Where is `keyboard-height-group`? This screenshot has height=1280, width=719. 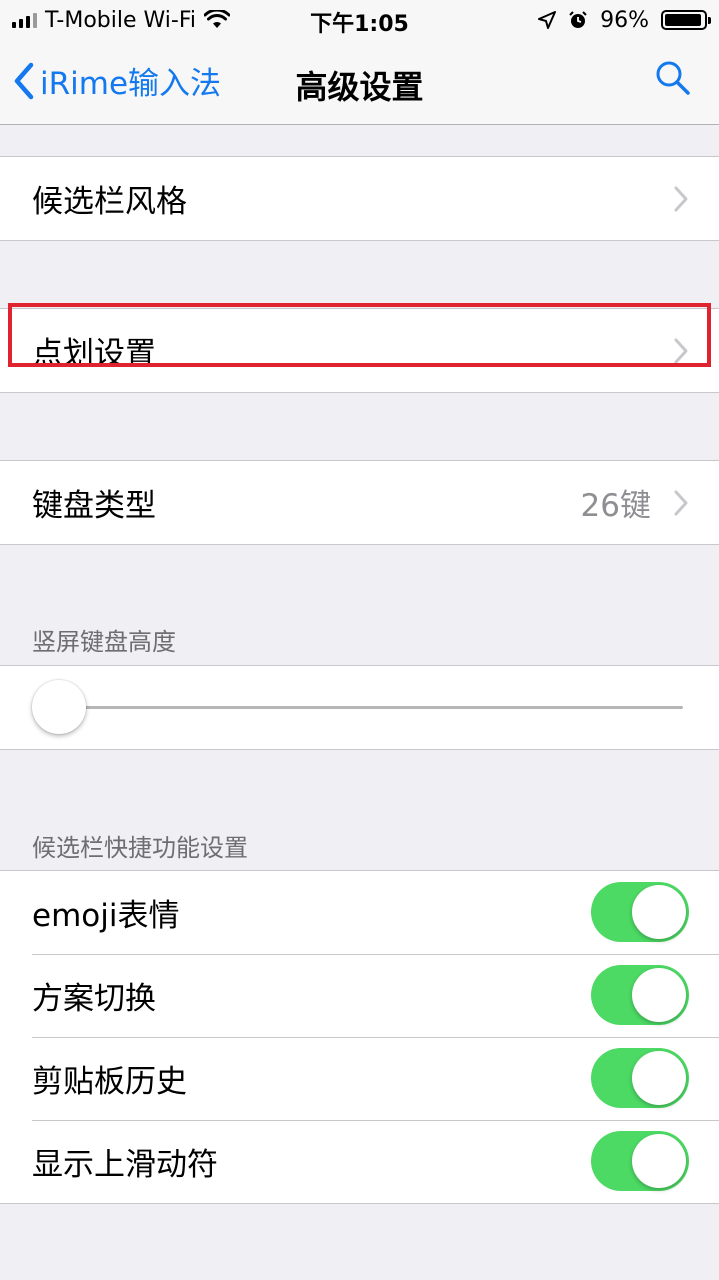 keyboard-height-group is located at coordinates (359, 707).